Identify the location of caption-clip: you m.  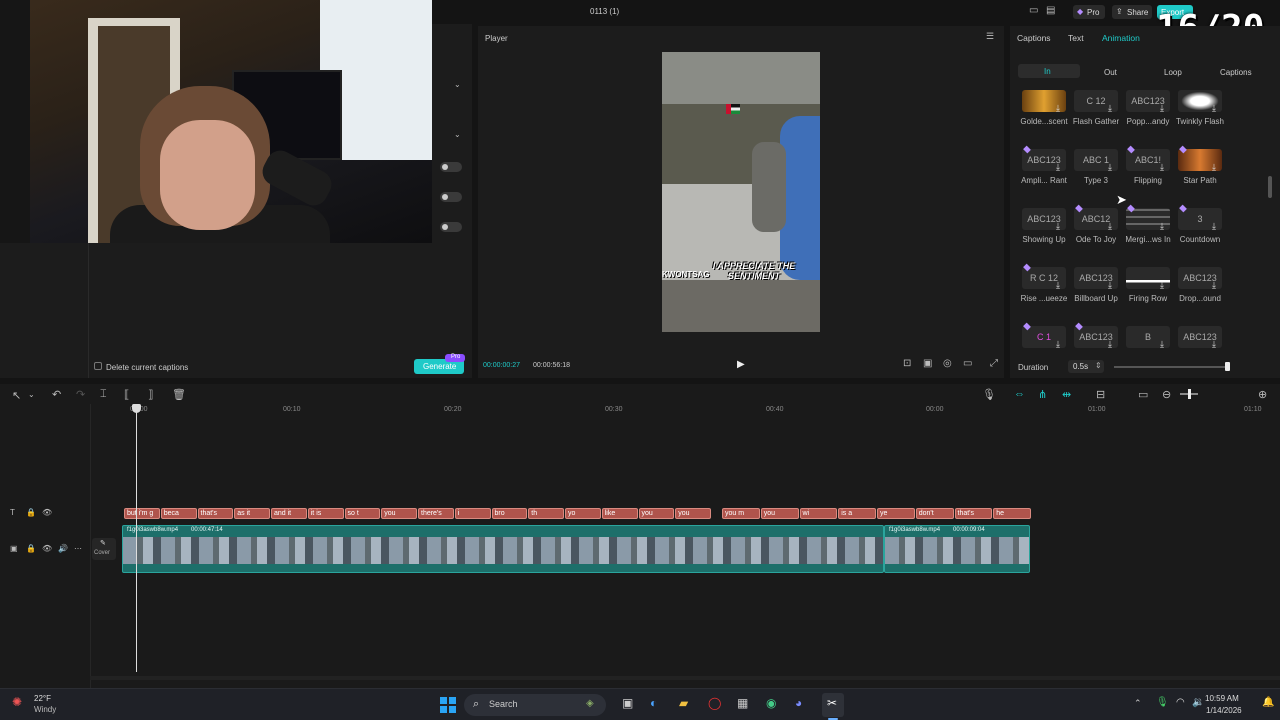
(741, 513).